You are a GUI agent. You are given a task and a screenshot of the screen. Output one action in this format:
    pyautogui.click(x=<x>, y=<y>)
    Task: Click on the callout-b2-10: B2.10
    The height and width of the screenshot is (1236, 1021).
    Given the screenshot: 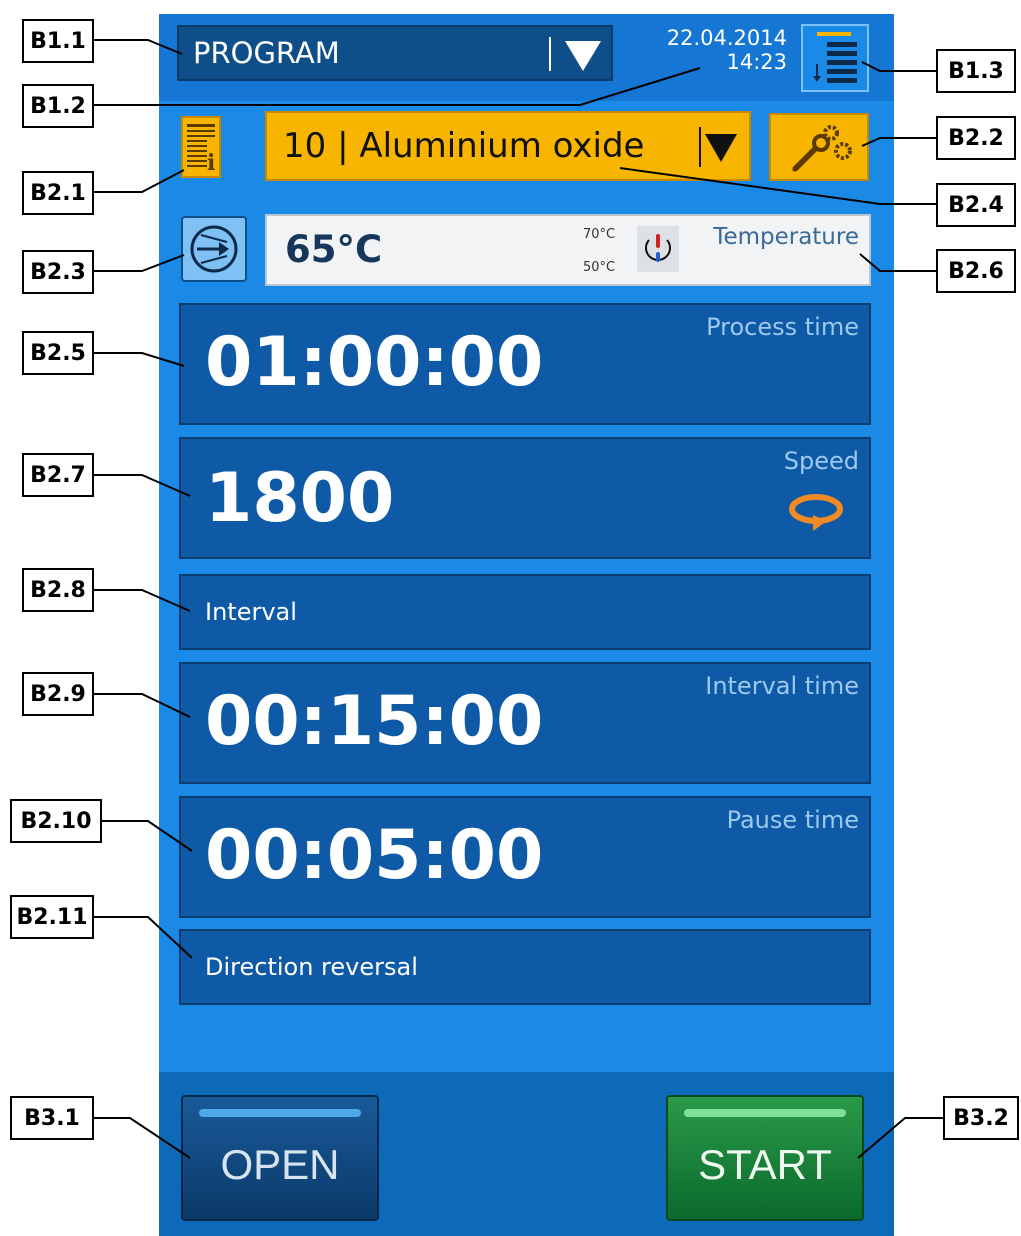 What is the action you would take?
    pyautogui.click(x=56, y=821)
    